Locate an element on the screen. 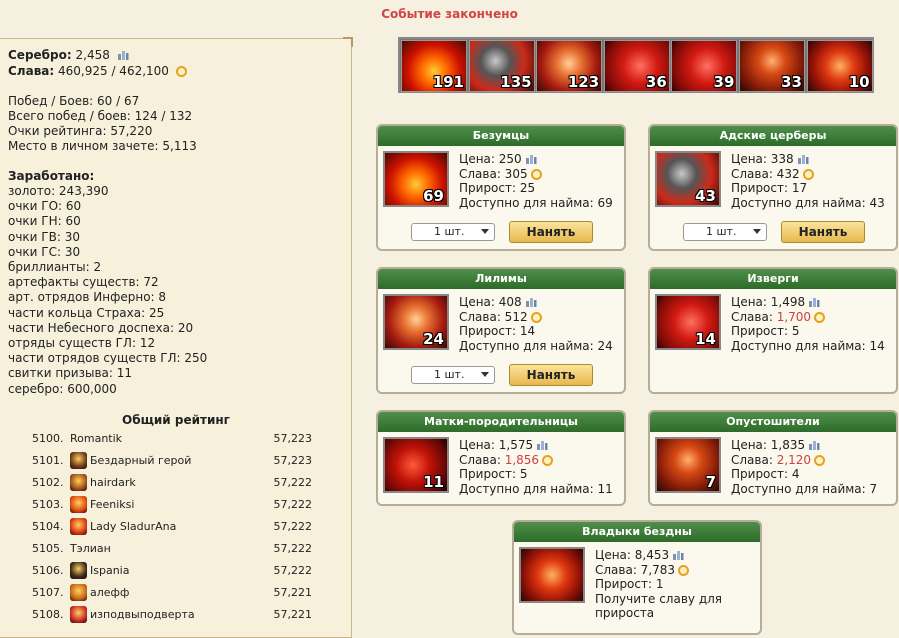 The height and width of the screenshot is (638, 899). glory-value: 460,925 / 462,100 is located at coordinates (113, 71).